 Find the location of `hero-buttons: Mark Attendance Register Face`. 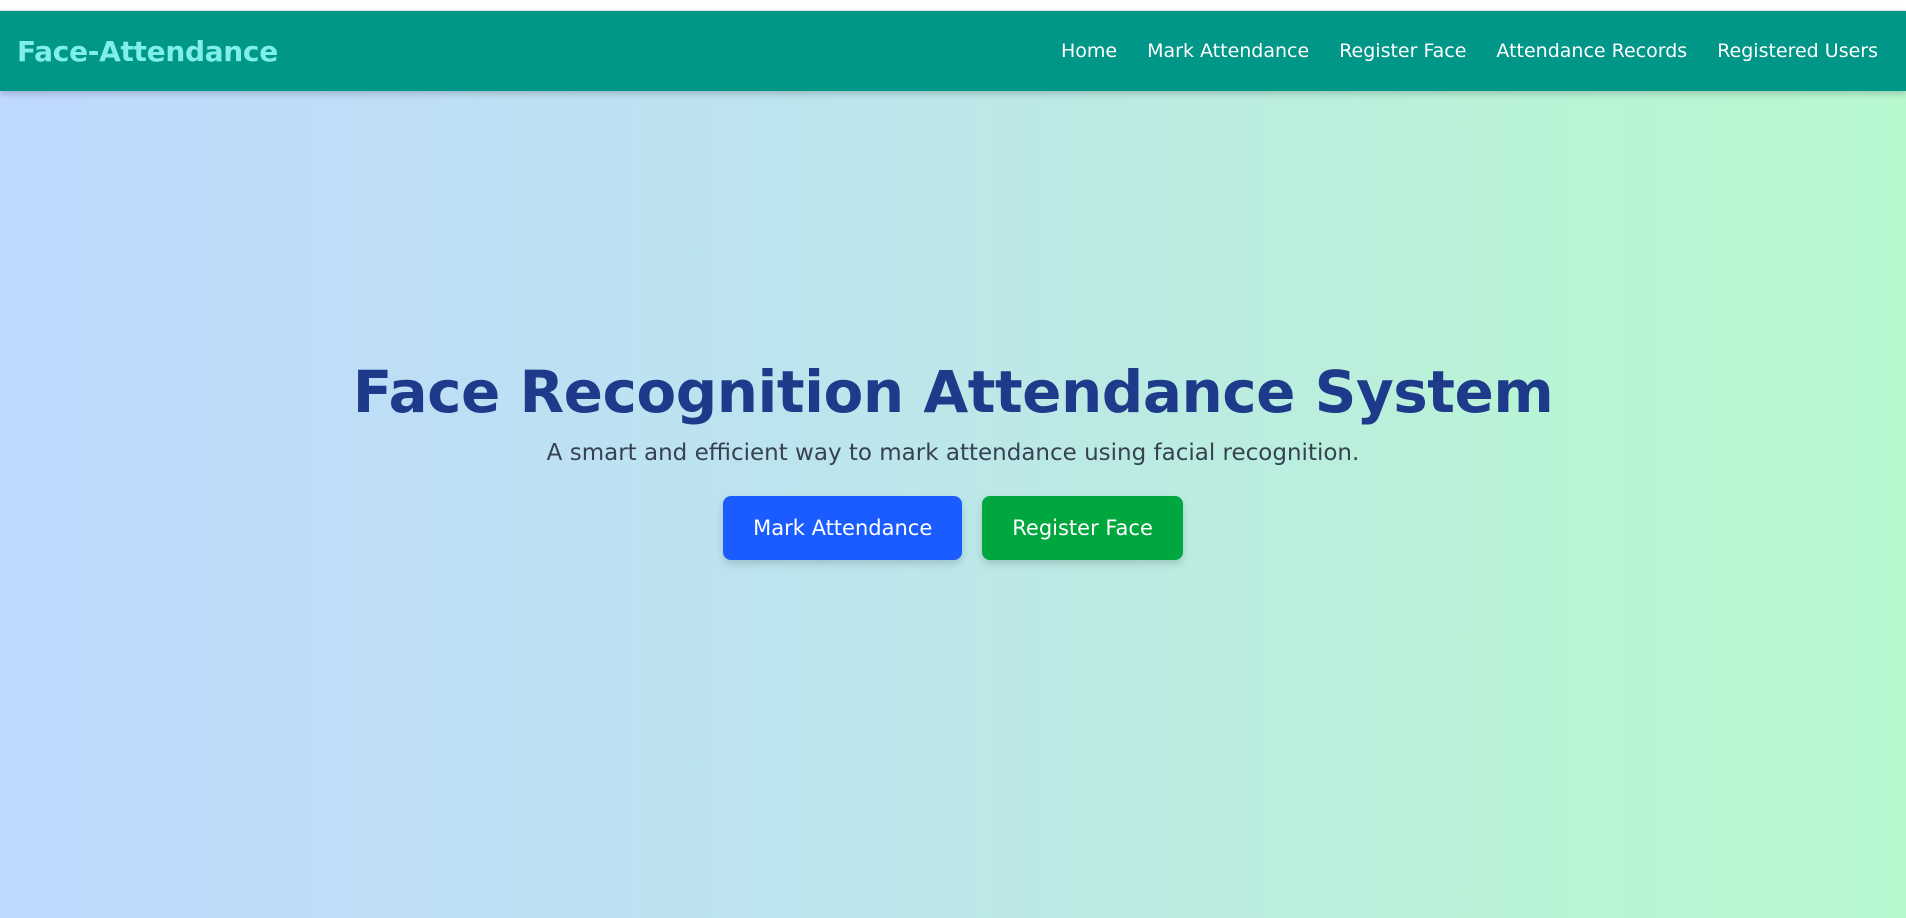

hero-buttons: Mark Attendance Register Face is located at coordinates (953, 528).